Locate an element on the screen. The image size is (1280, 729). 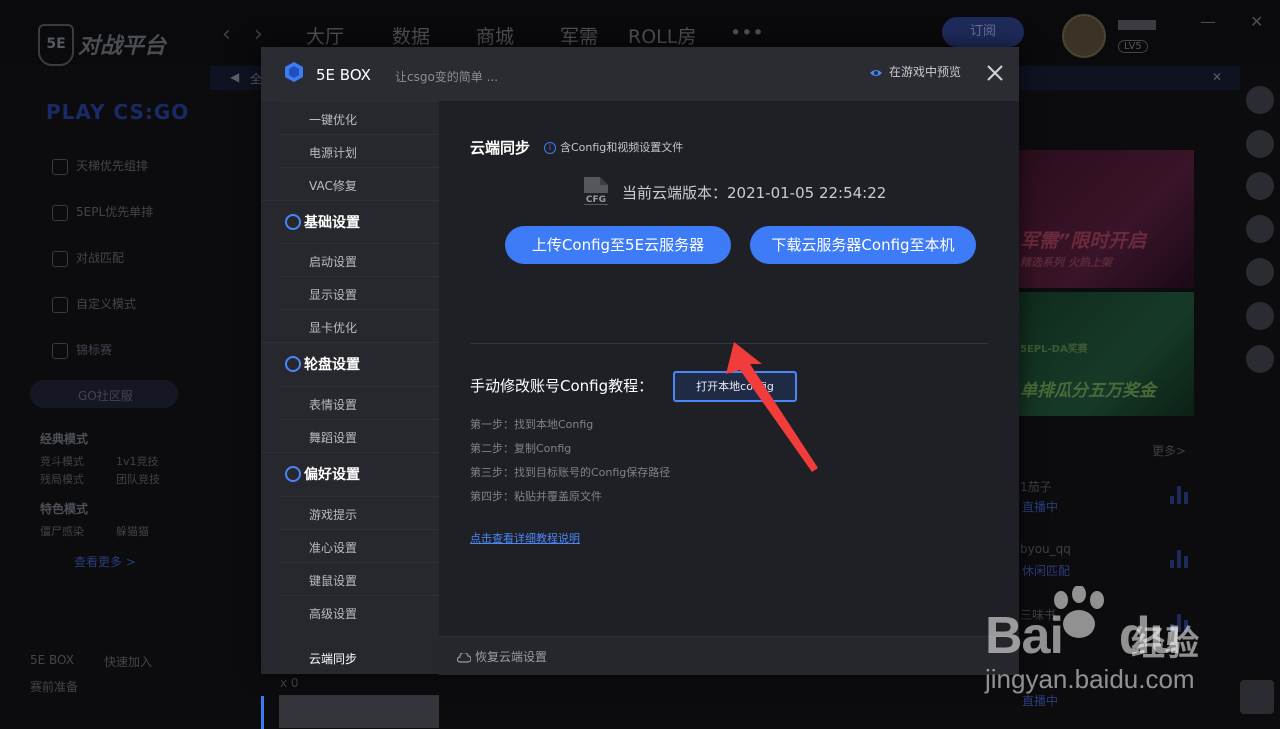
info-note: i 含Config和视频设置文件 is located at coordinates (613, 147).